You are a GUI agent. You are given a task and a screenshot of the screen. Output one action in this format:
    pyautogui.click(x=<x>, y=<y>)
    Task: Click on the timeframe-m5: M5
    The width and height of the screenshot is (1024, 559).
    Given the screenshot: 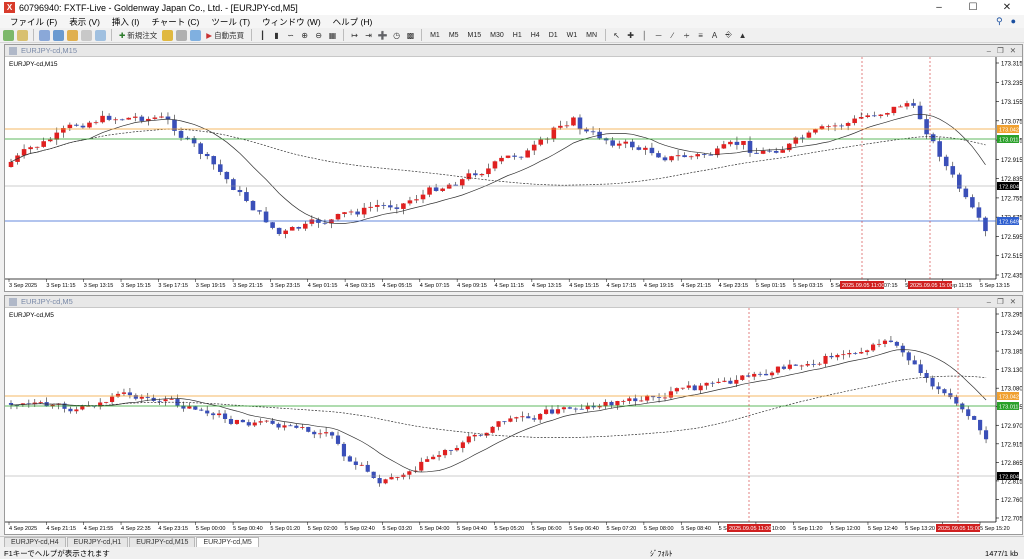 What is the action you would take?
    pyautogui.click(x=454, y=35)
    